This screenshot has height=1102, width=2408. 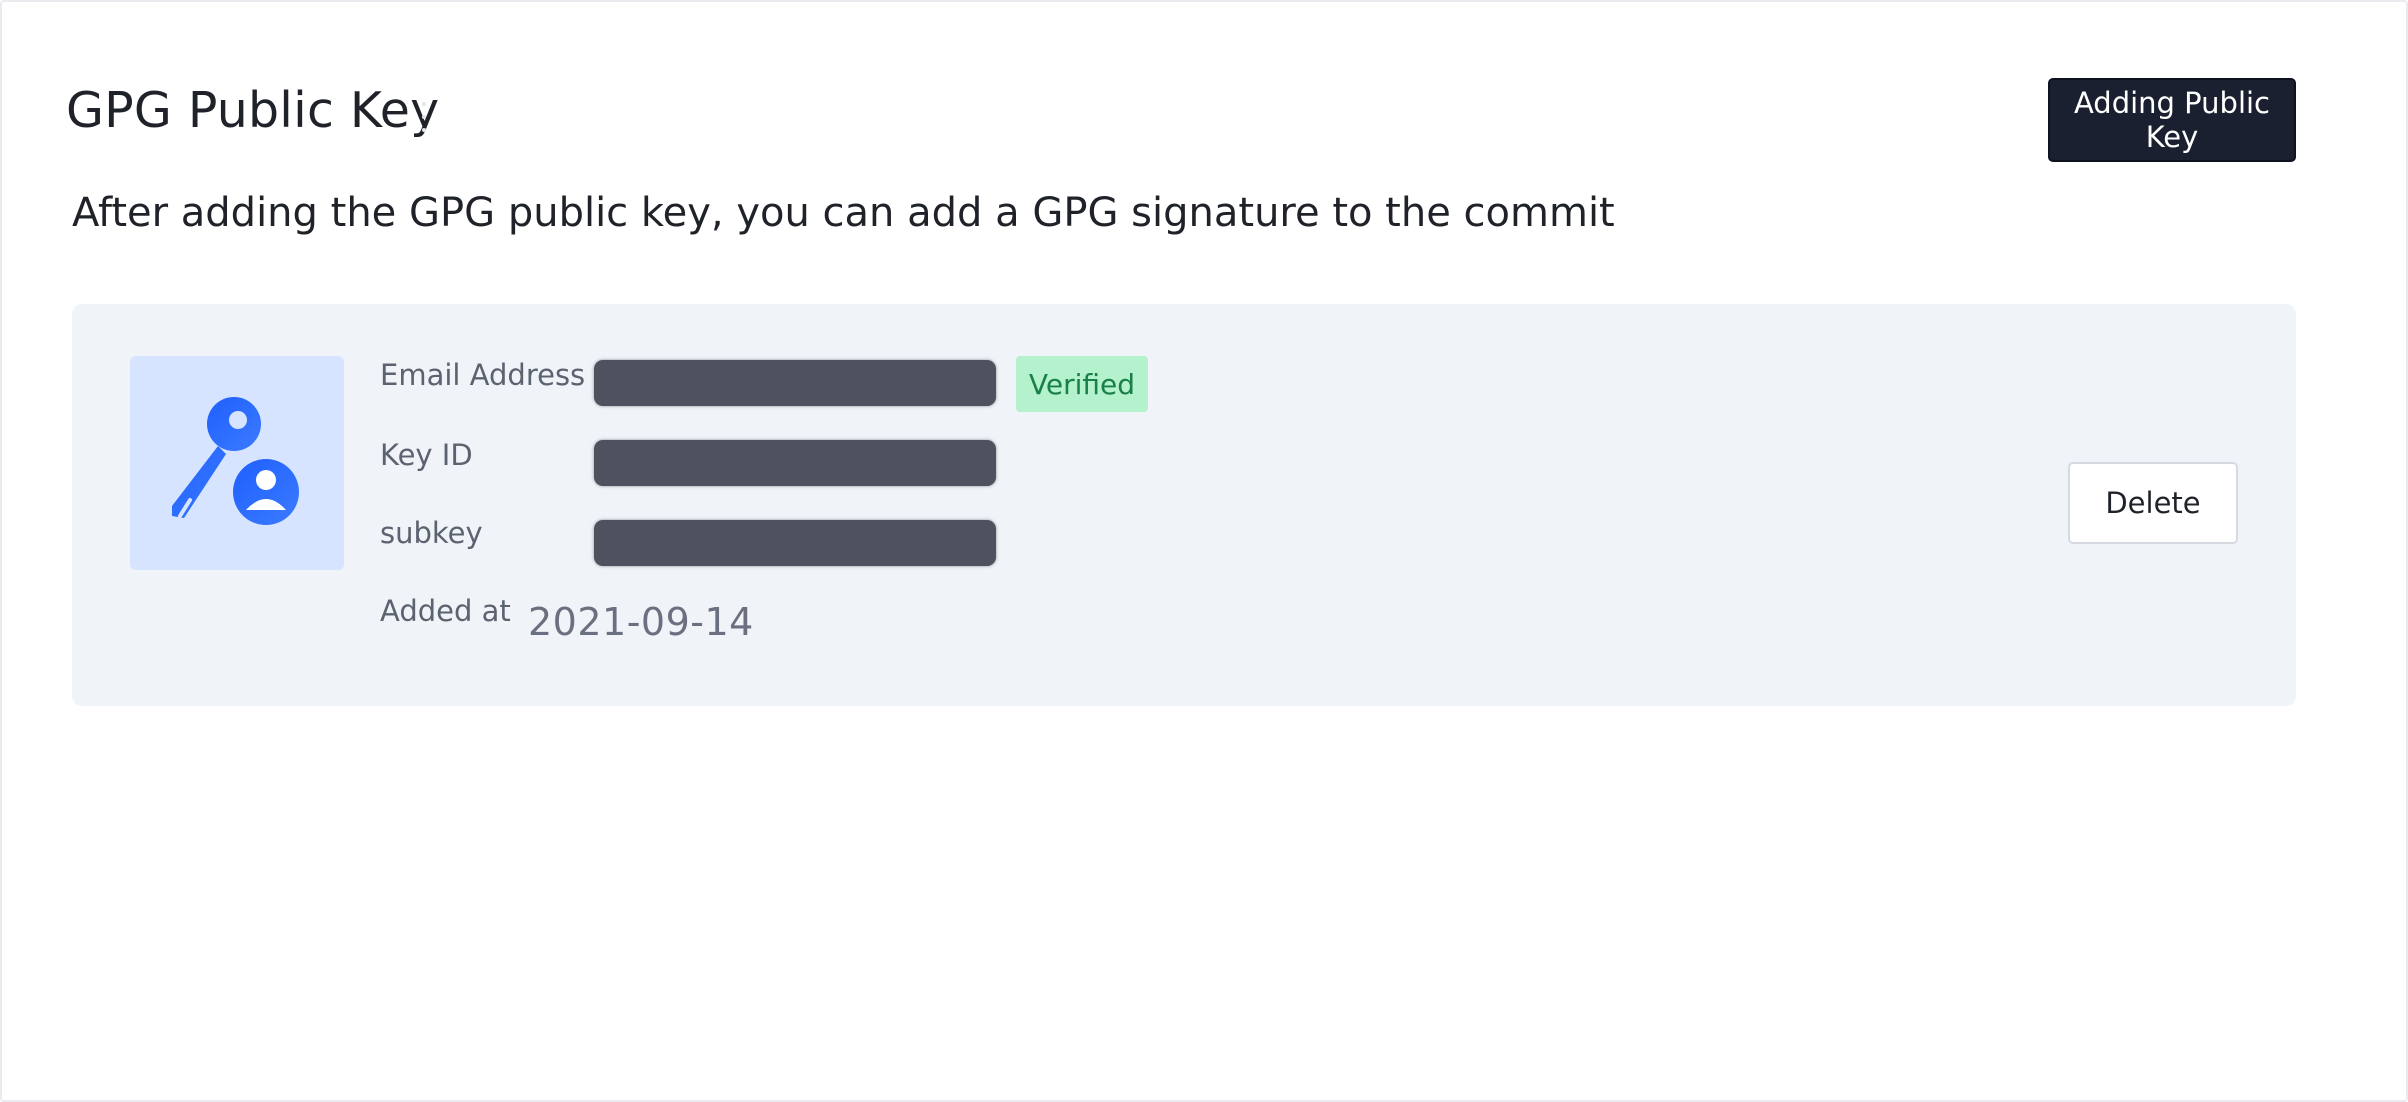 I want to click on page-title: GPG Public Key, so click(x=253, y=110).